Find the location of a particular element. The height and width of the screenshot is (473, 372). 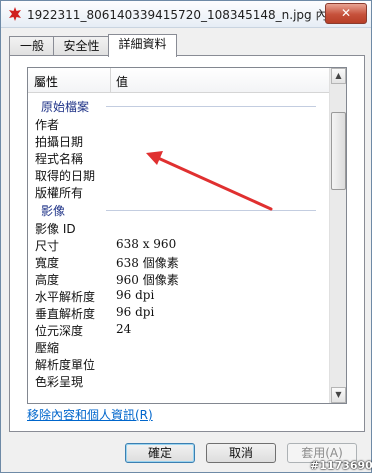

group-title: 影像 is located at coordinates (53, 211).